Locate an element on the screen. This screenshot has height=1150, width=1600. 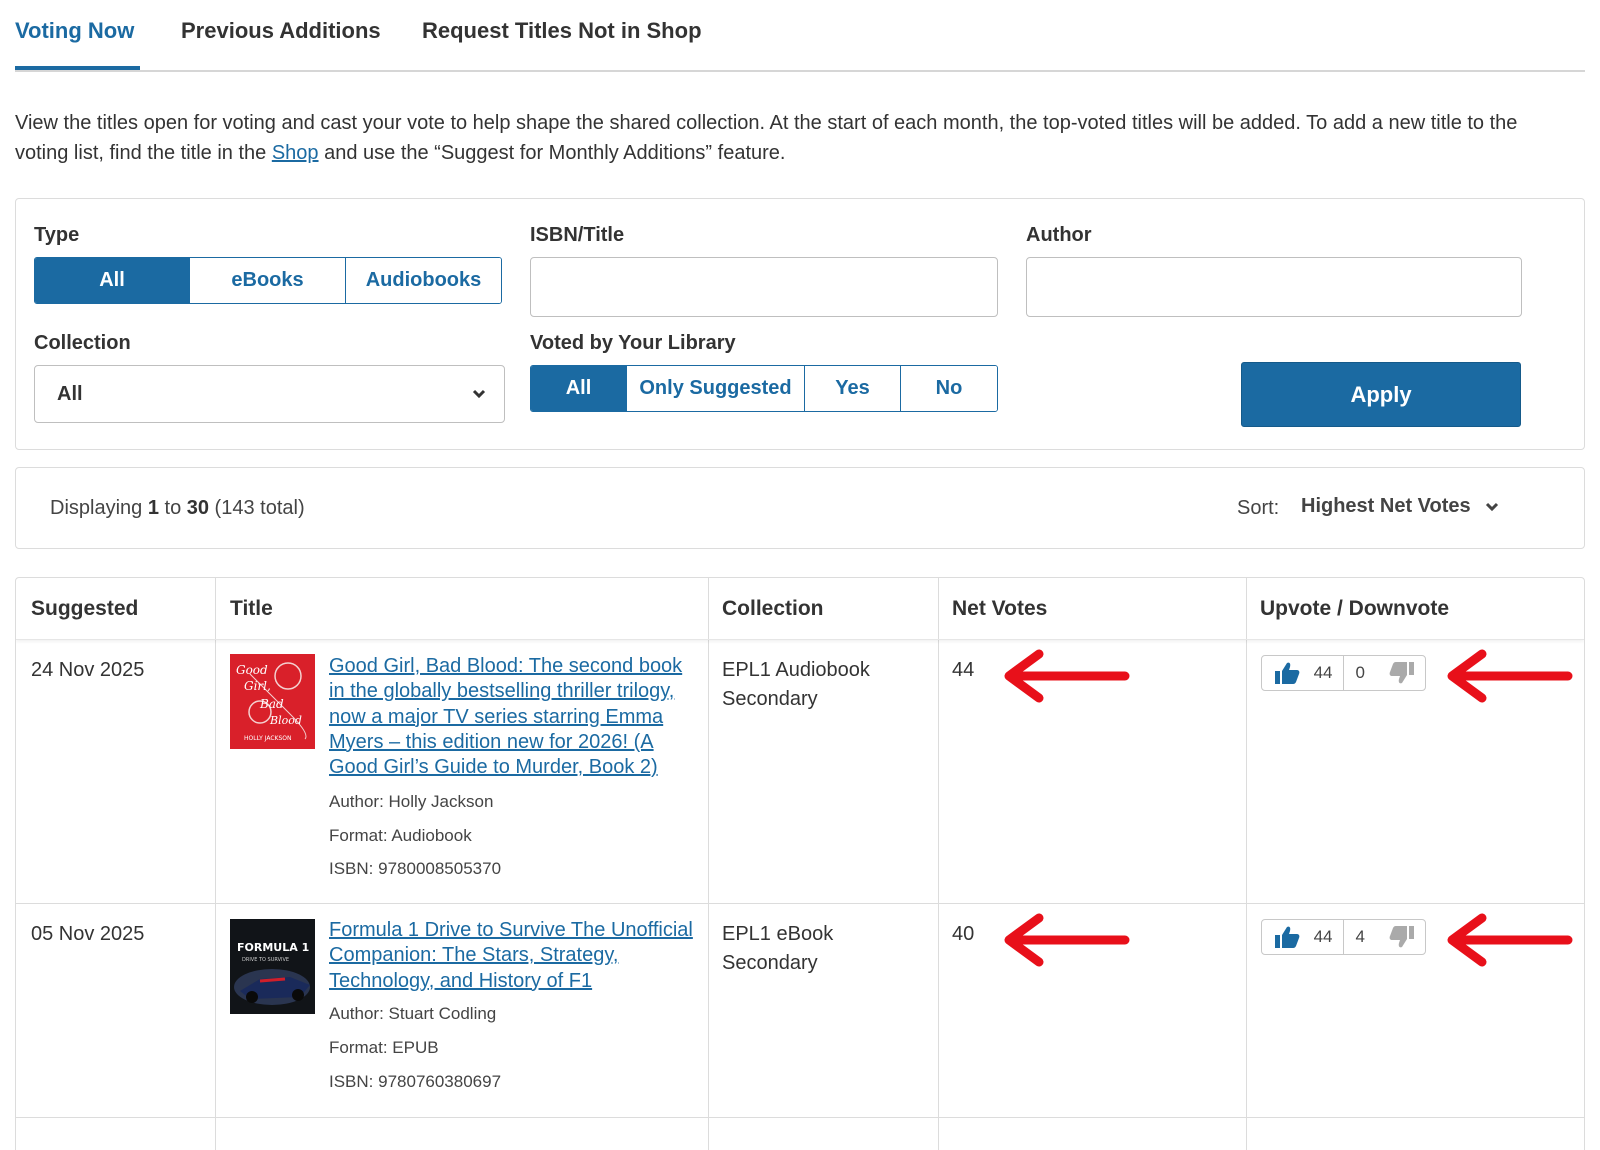
collection-name: EPL1 Audiobook Secondary is located at coordinates (796, 684).